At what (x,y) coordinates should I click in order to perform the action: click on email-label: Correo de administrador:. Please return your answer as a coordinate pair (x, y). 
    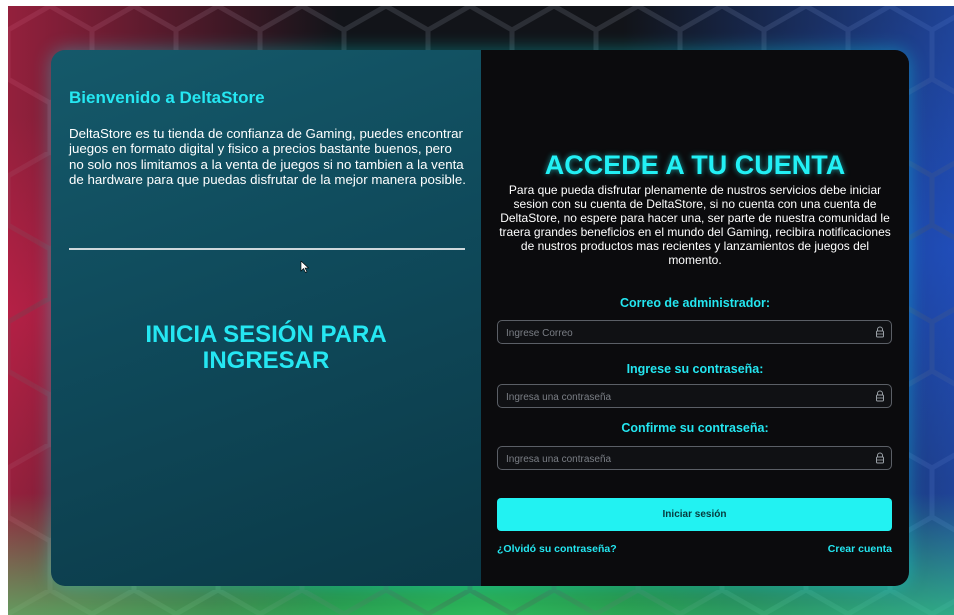
    Looking at the image, I should click on (695, 303).